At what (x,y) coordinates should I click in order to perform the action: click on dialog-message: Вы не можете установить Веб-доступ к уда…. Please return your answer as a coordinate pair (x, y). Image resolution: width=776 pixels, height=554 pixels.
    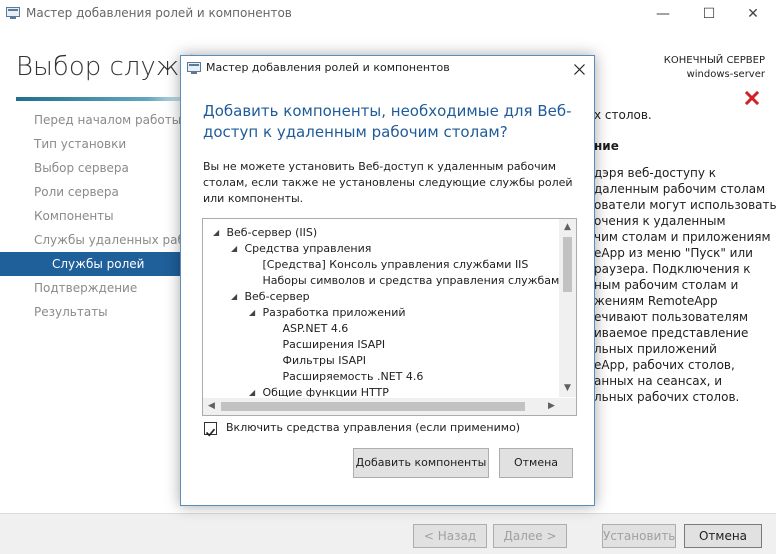
    Looking at the image, I should click on (388, 182).